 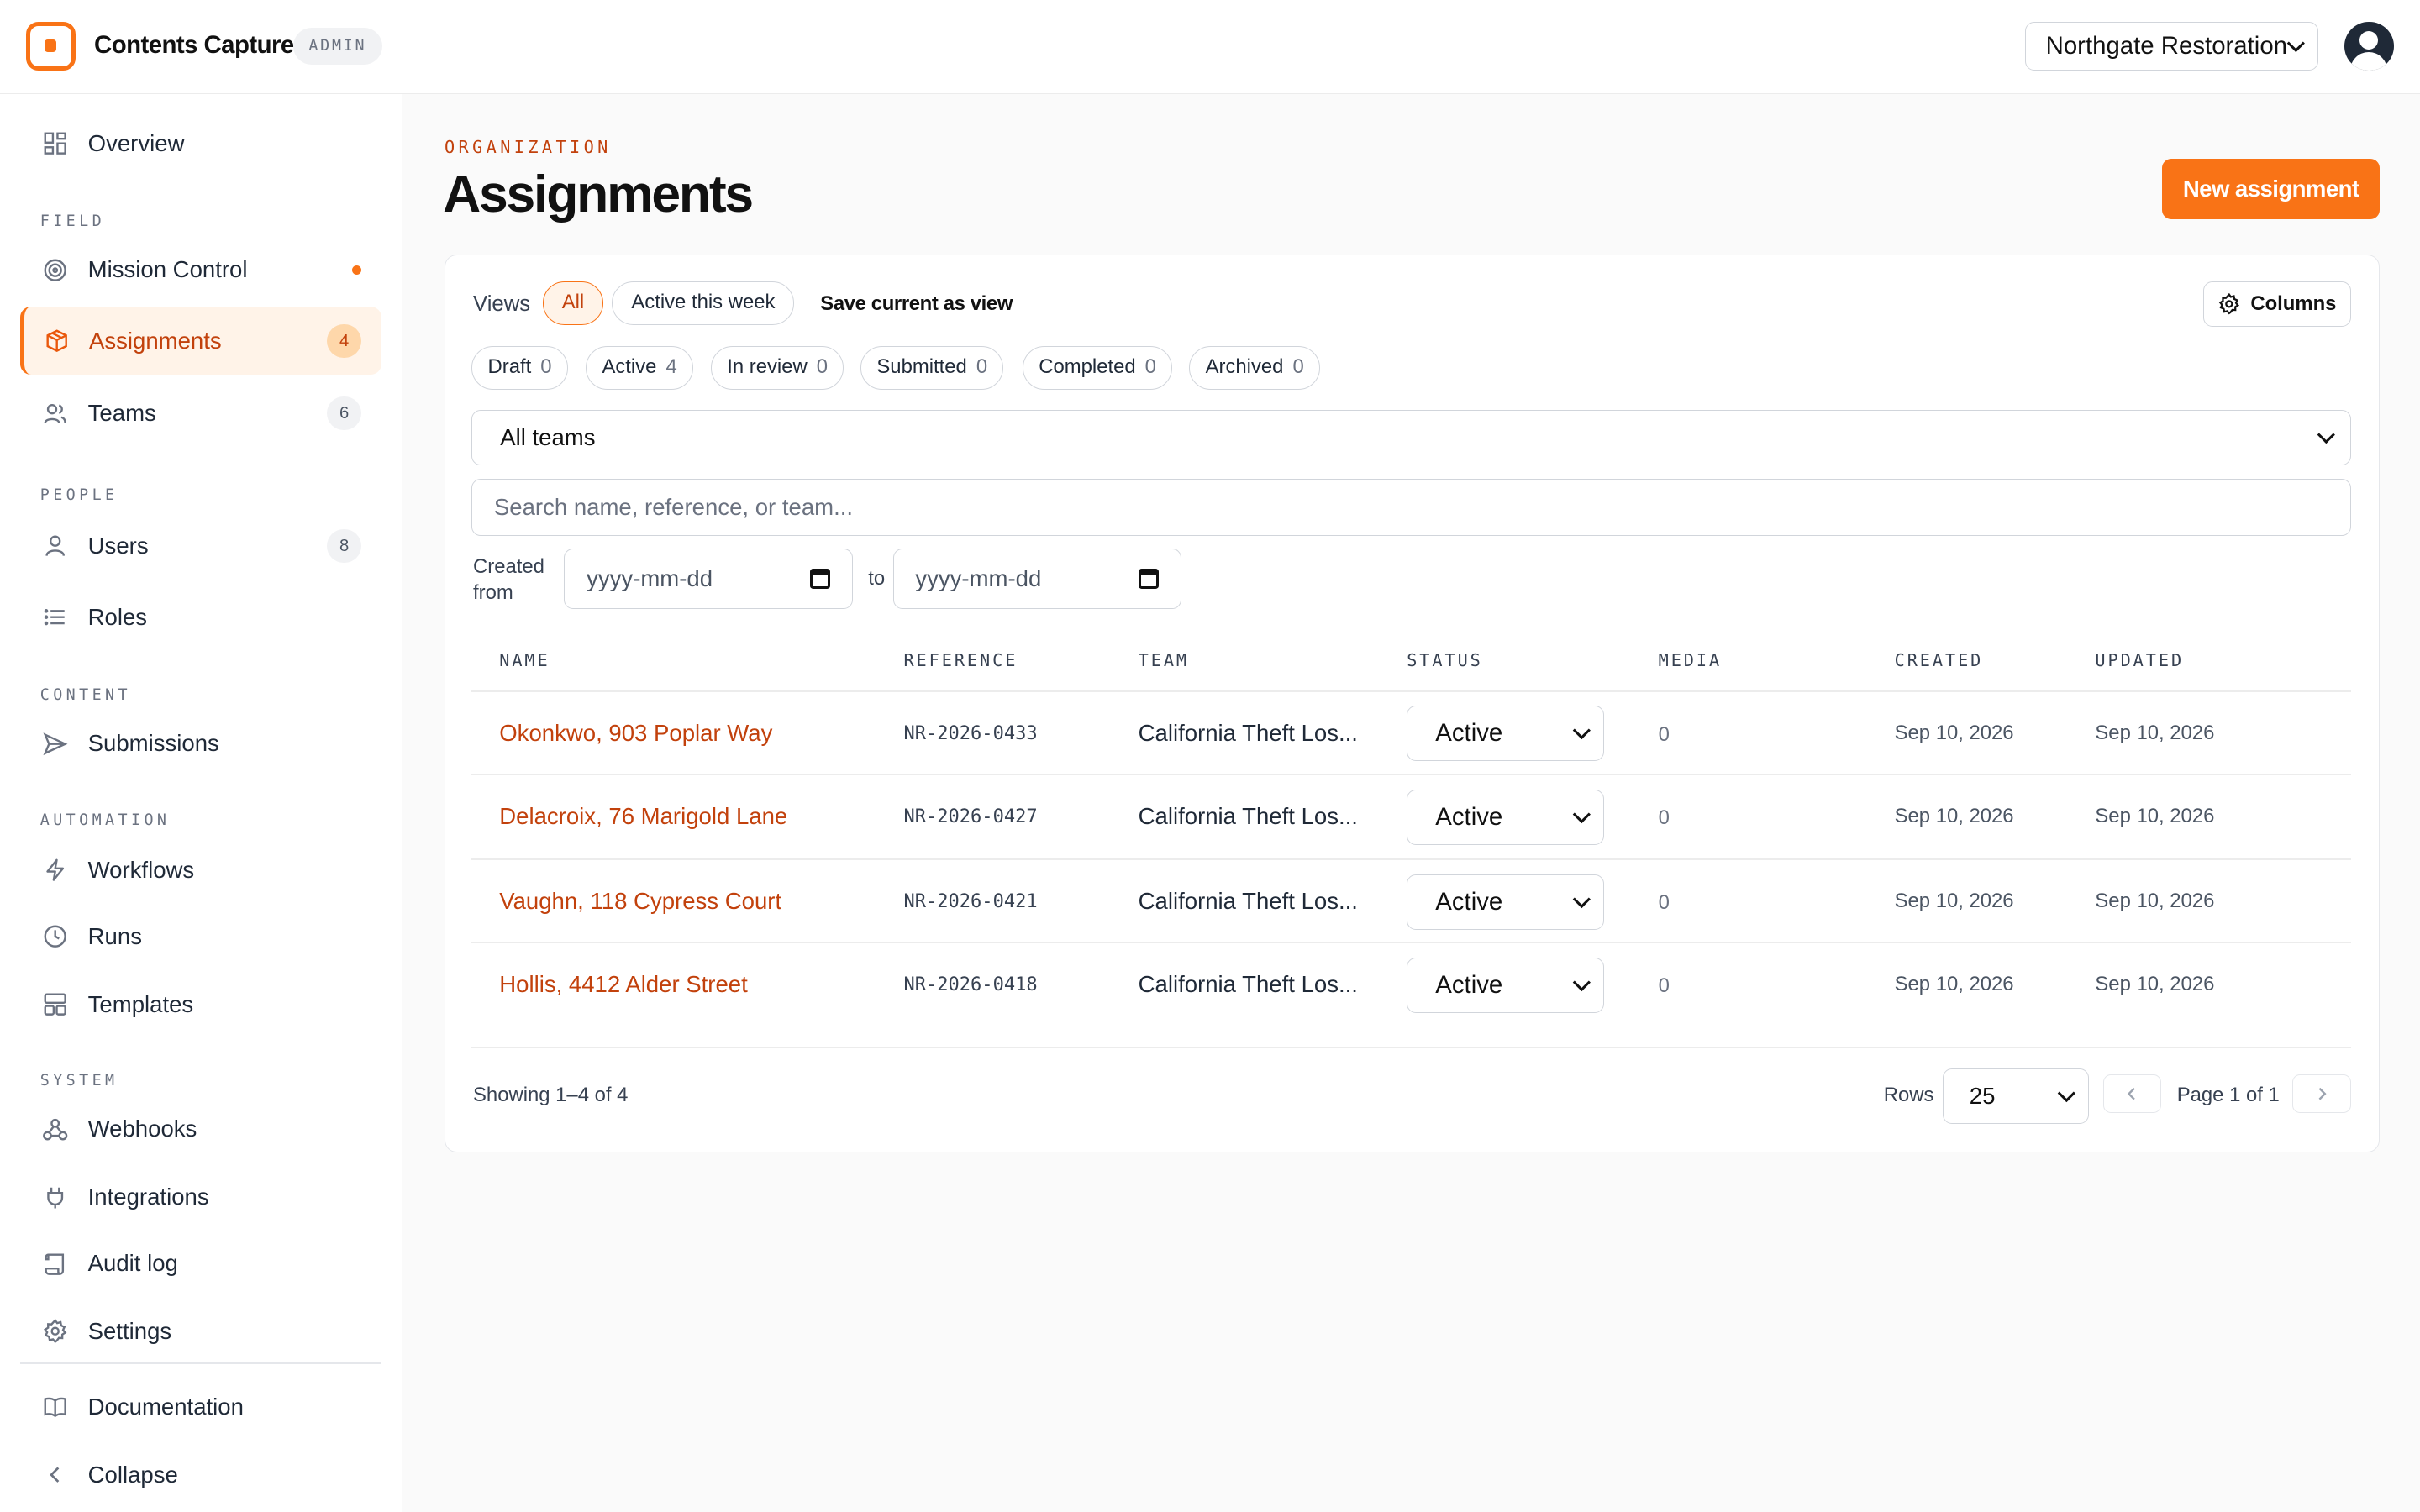 What do you see at coordinates (56, 1264) in the screenshot?
I see `scroll-icon` at bounding box center [56, 1264].